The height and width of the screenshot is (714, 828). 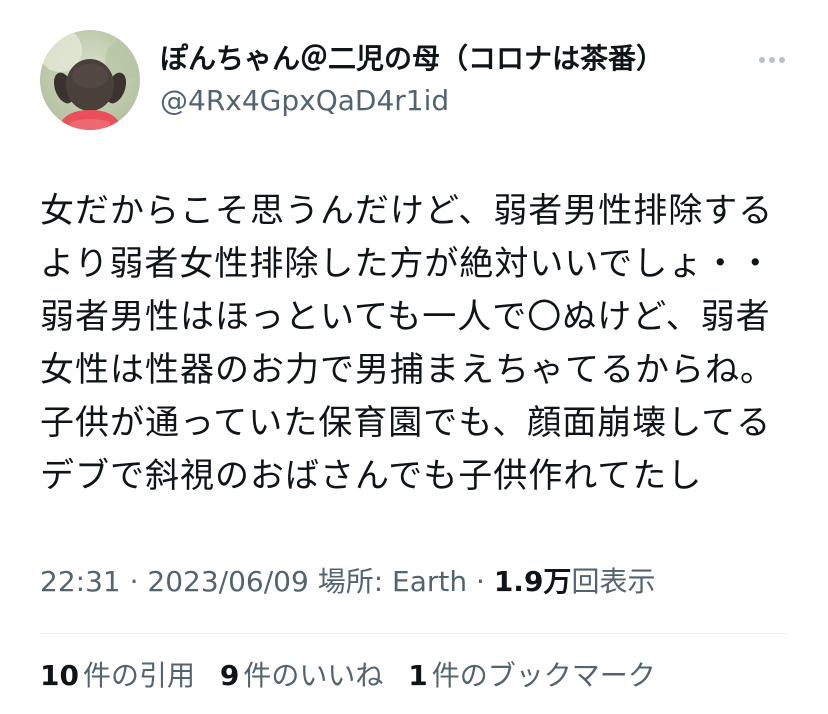 What do you see at coordinates (407, 370) in the screenshot?
I see `tweet-text-line: 女性は性器のお力で男捕まえちゃてるからね。` at bounding box center [407, 370].